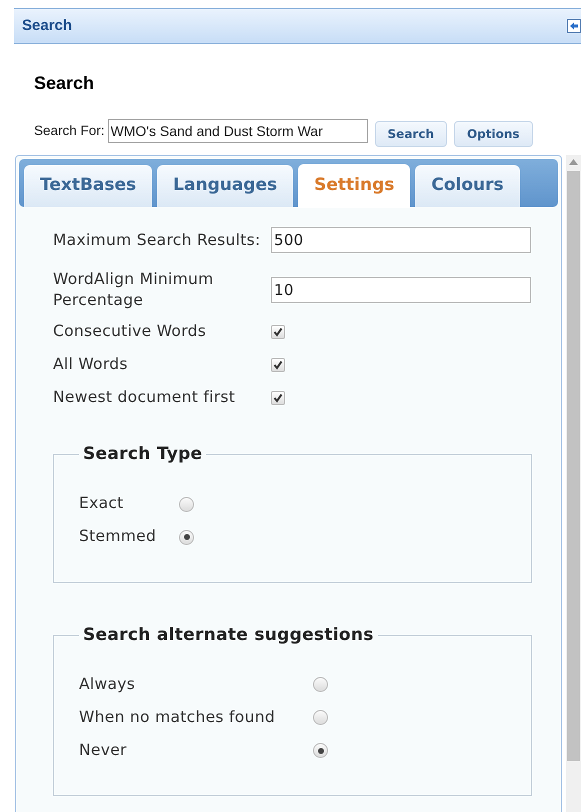 Image resolution: width=581 pixels, height=812 pixels. What do you see at coordinates (225, 186) in the screenshot?
I see `tab: Languages` at bounding box center [225, 186].